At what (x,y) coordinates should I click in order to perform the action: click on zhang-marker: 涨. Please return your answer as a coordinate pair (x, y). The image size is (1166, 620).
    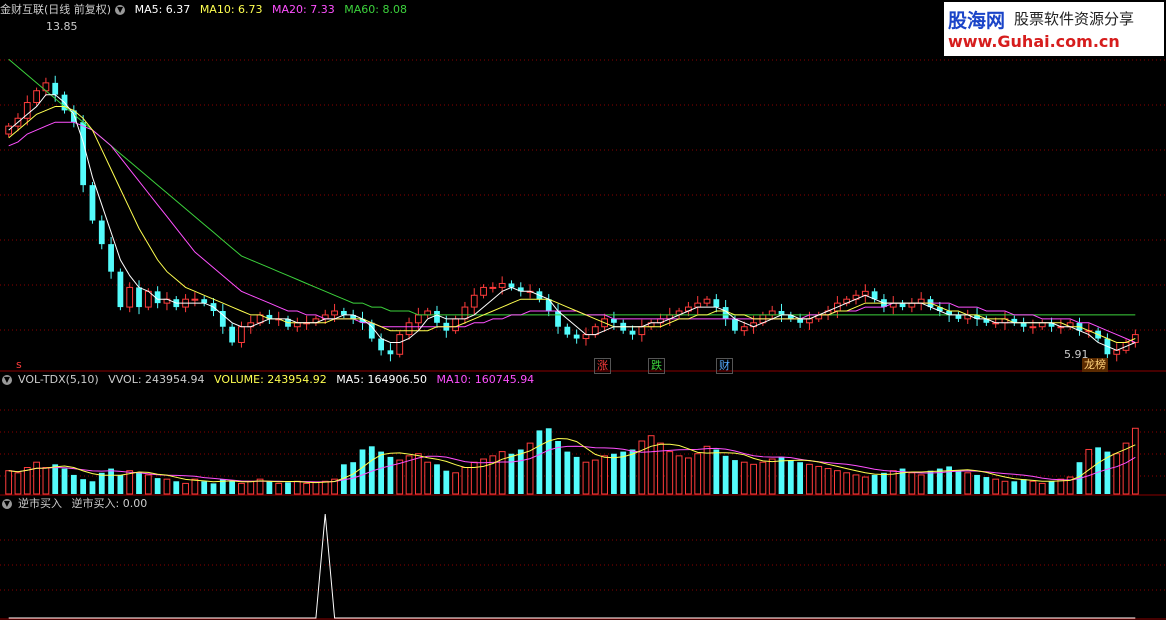
    Looking at the image, I should click on (602, 366).